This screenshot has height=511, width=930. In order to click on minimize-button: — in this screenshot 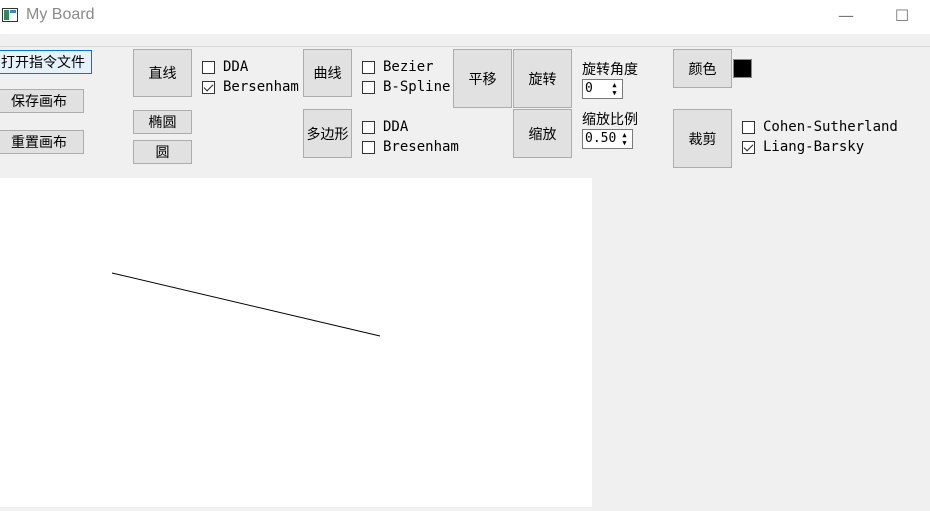, I will do `click(846, 16)`.